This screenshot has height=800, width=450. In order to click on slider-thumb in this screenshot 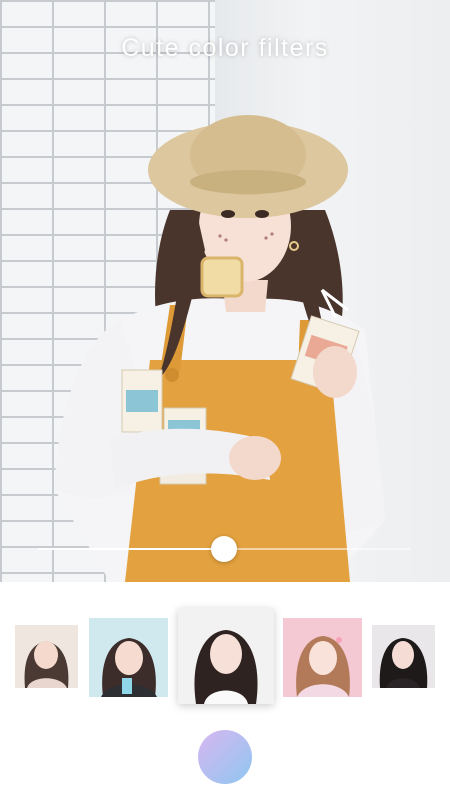, I will do `click(224, 549)`.